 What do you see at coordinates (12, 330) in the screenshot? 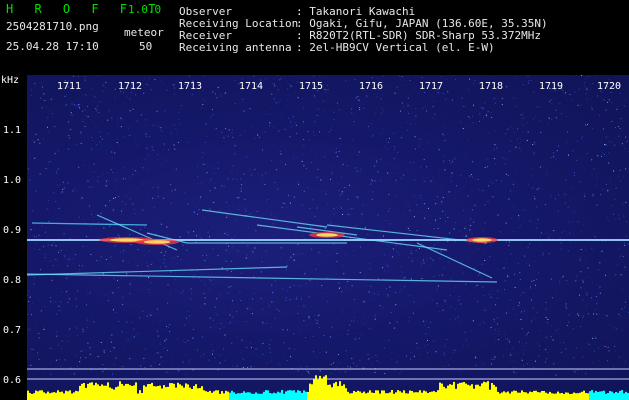
I see `y-tick-label: 0.7` at bounding box center [12, 330].